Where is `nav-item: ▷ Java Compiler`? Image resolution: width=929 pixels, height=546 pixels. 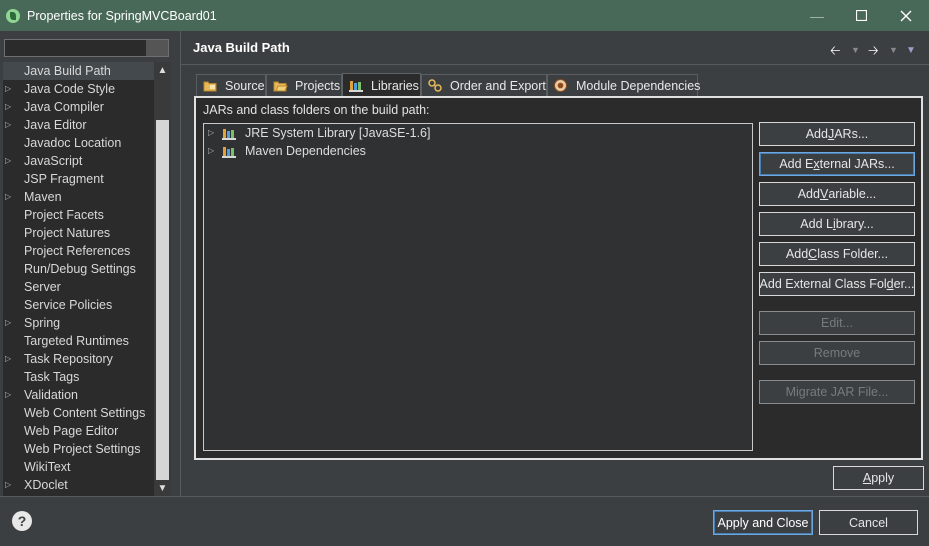 nav-item: ▷ Java Compiler is located at coordinates (78, 107).